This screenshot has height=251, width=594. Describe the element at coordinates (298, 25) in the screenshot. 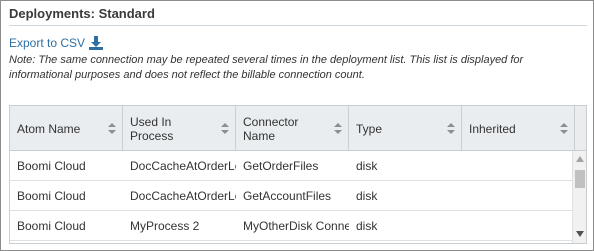

I see `title-divider` at that location.